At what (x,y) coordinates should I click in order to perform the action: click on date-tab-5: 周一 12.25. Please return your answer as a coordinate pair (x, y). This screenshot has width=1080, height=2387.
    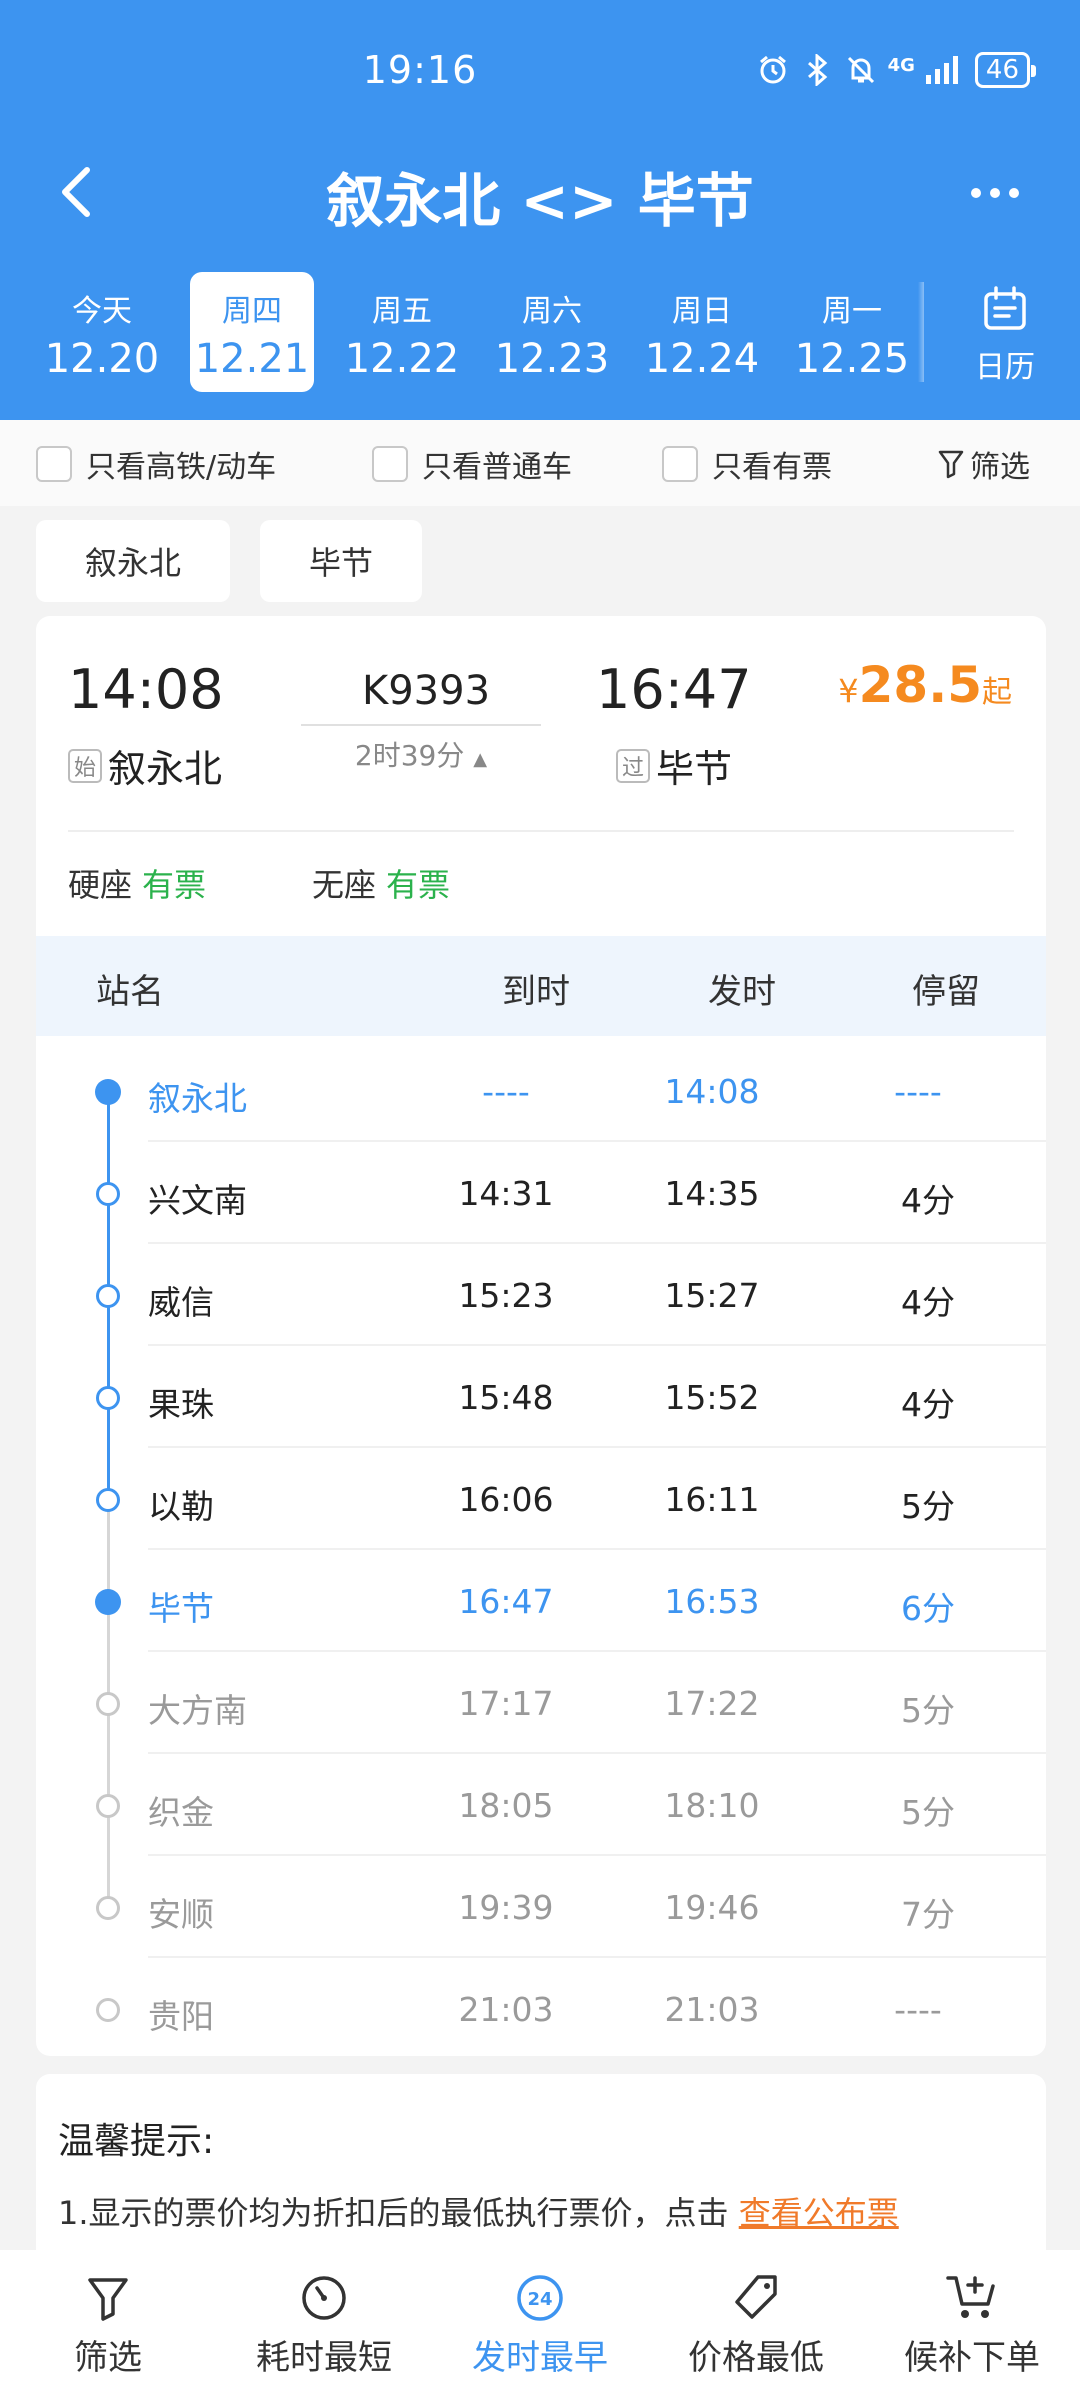
    Looking at the image, I should click on (852, 332).